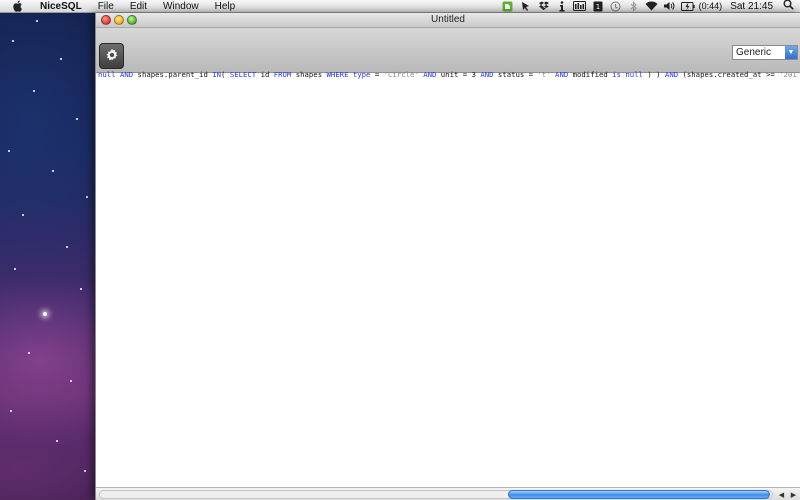 This screenshot has width=800, height=500. What do you see at coordinates (616, 6) in the screenshot?
I see `time-machine-icon` at bounding box center [616, 6].